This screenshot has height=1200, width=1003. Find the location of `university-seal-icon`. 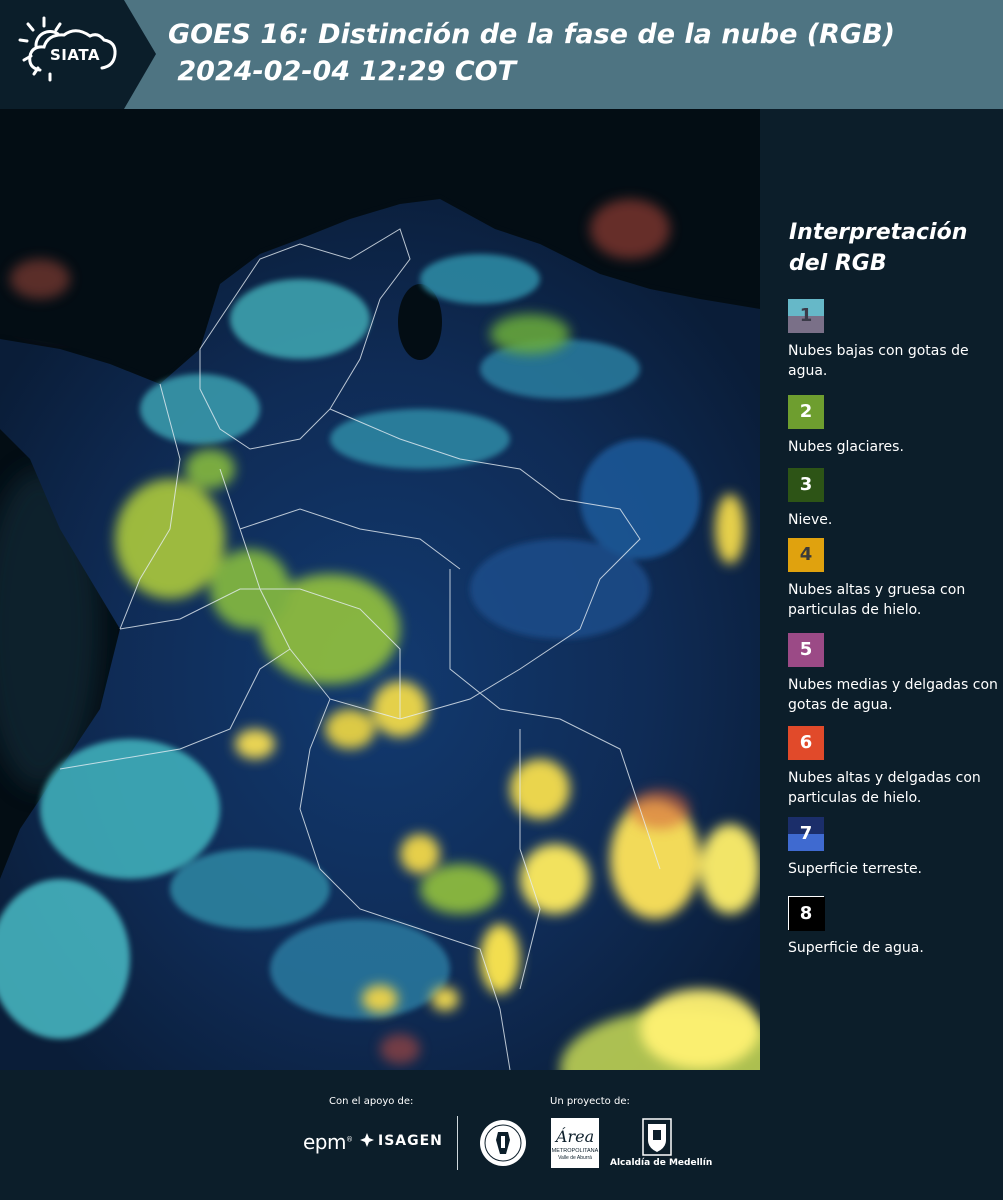

university-seal-icon is located at coordinates (503, 1143).